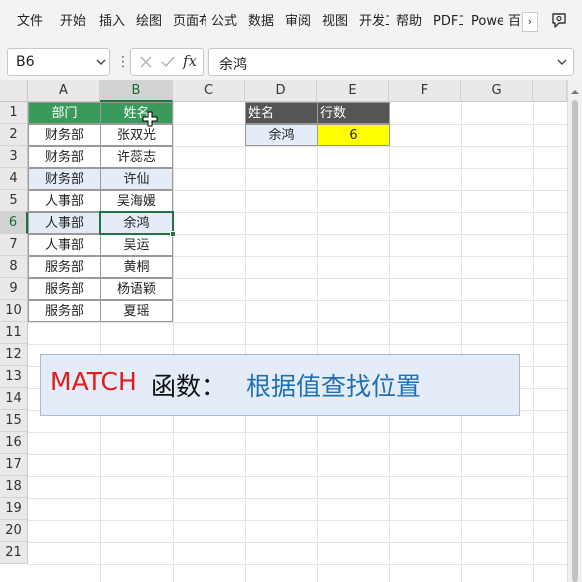 The height and width of the screenshot is (582, 582). Describe the element at coordinates (64, 267) in the screenshot. I see `cell-a8: 服务部` at that location.